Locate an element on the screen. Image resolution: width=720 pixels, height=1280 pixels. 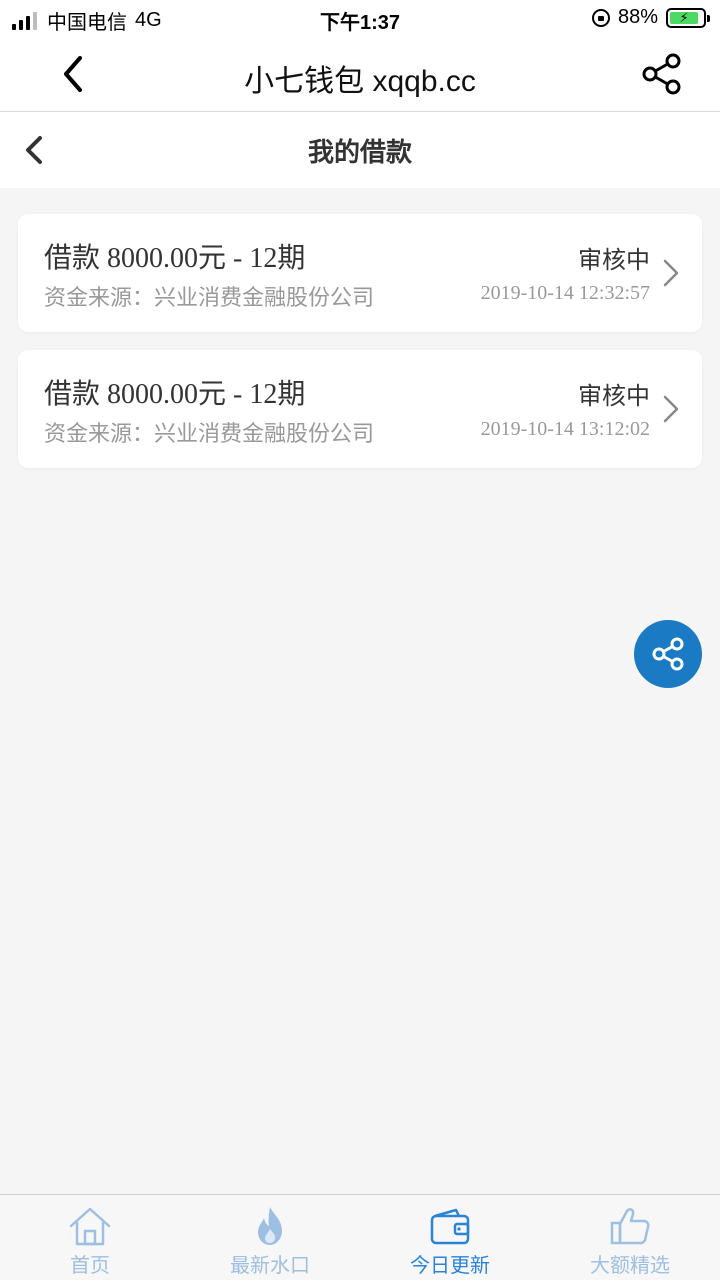
floating-share-button is located at coordinates (668, 654).